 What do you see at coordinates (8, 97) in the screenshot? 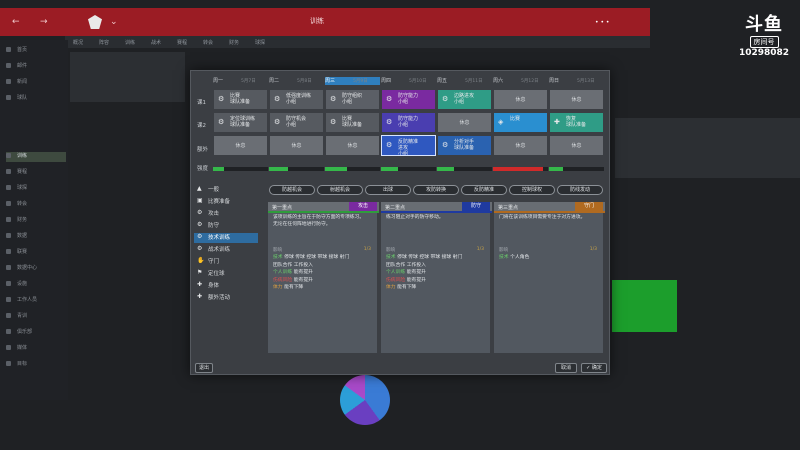
I see `team-icon` at bounding box center [8, 97].